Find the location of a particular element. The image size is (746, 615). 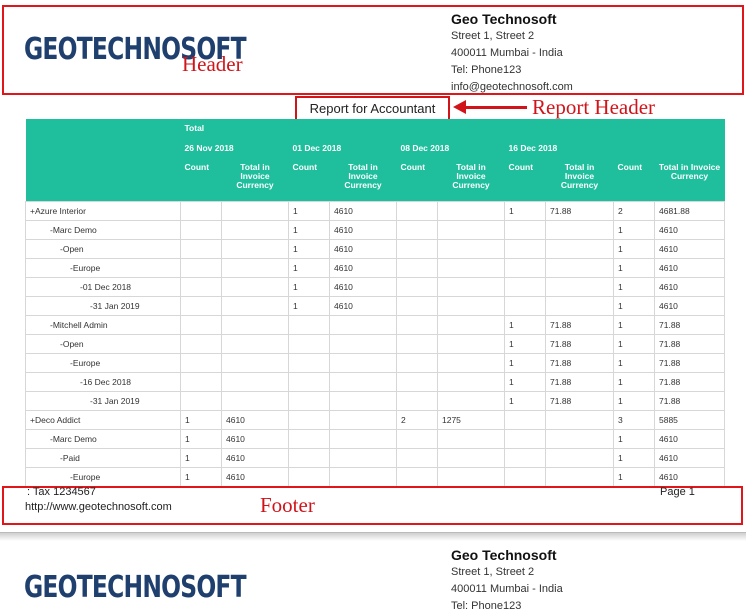

table-row: -01 Dec 2018 1 4610 1 4610 is located at coordinates (375, 287).